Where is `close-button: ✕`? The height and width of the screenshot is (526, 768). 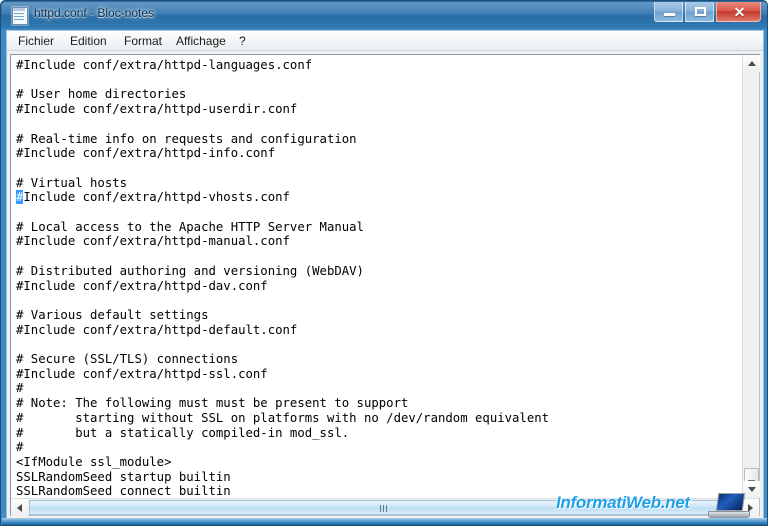
close-button: ✕ is located at coordinates (738, 12).